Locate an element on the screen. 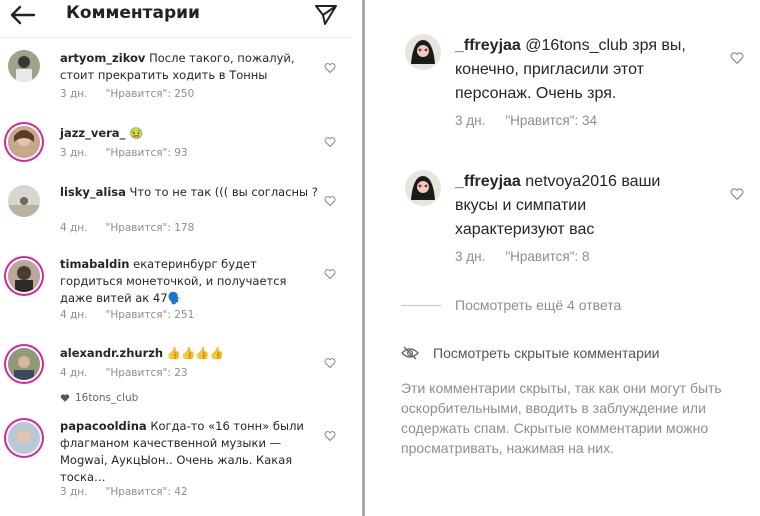 This screenshot has width=760, height=516. comment-username: artyom_zikov is located at coordinates (102, 58).